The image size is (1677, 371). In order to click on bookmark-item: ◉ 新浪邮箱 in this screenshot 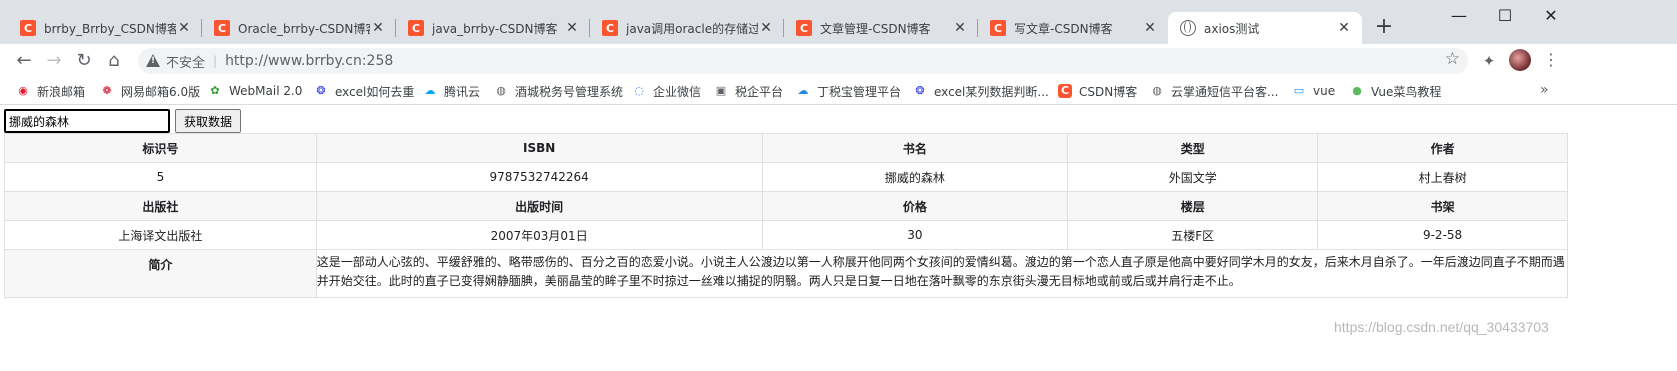, I will do `click(50, 91)`.